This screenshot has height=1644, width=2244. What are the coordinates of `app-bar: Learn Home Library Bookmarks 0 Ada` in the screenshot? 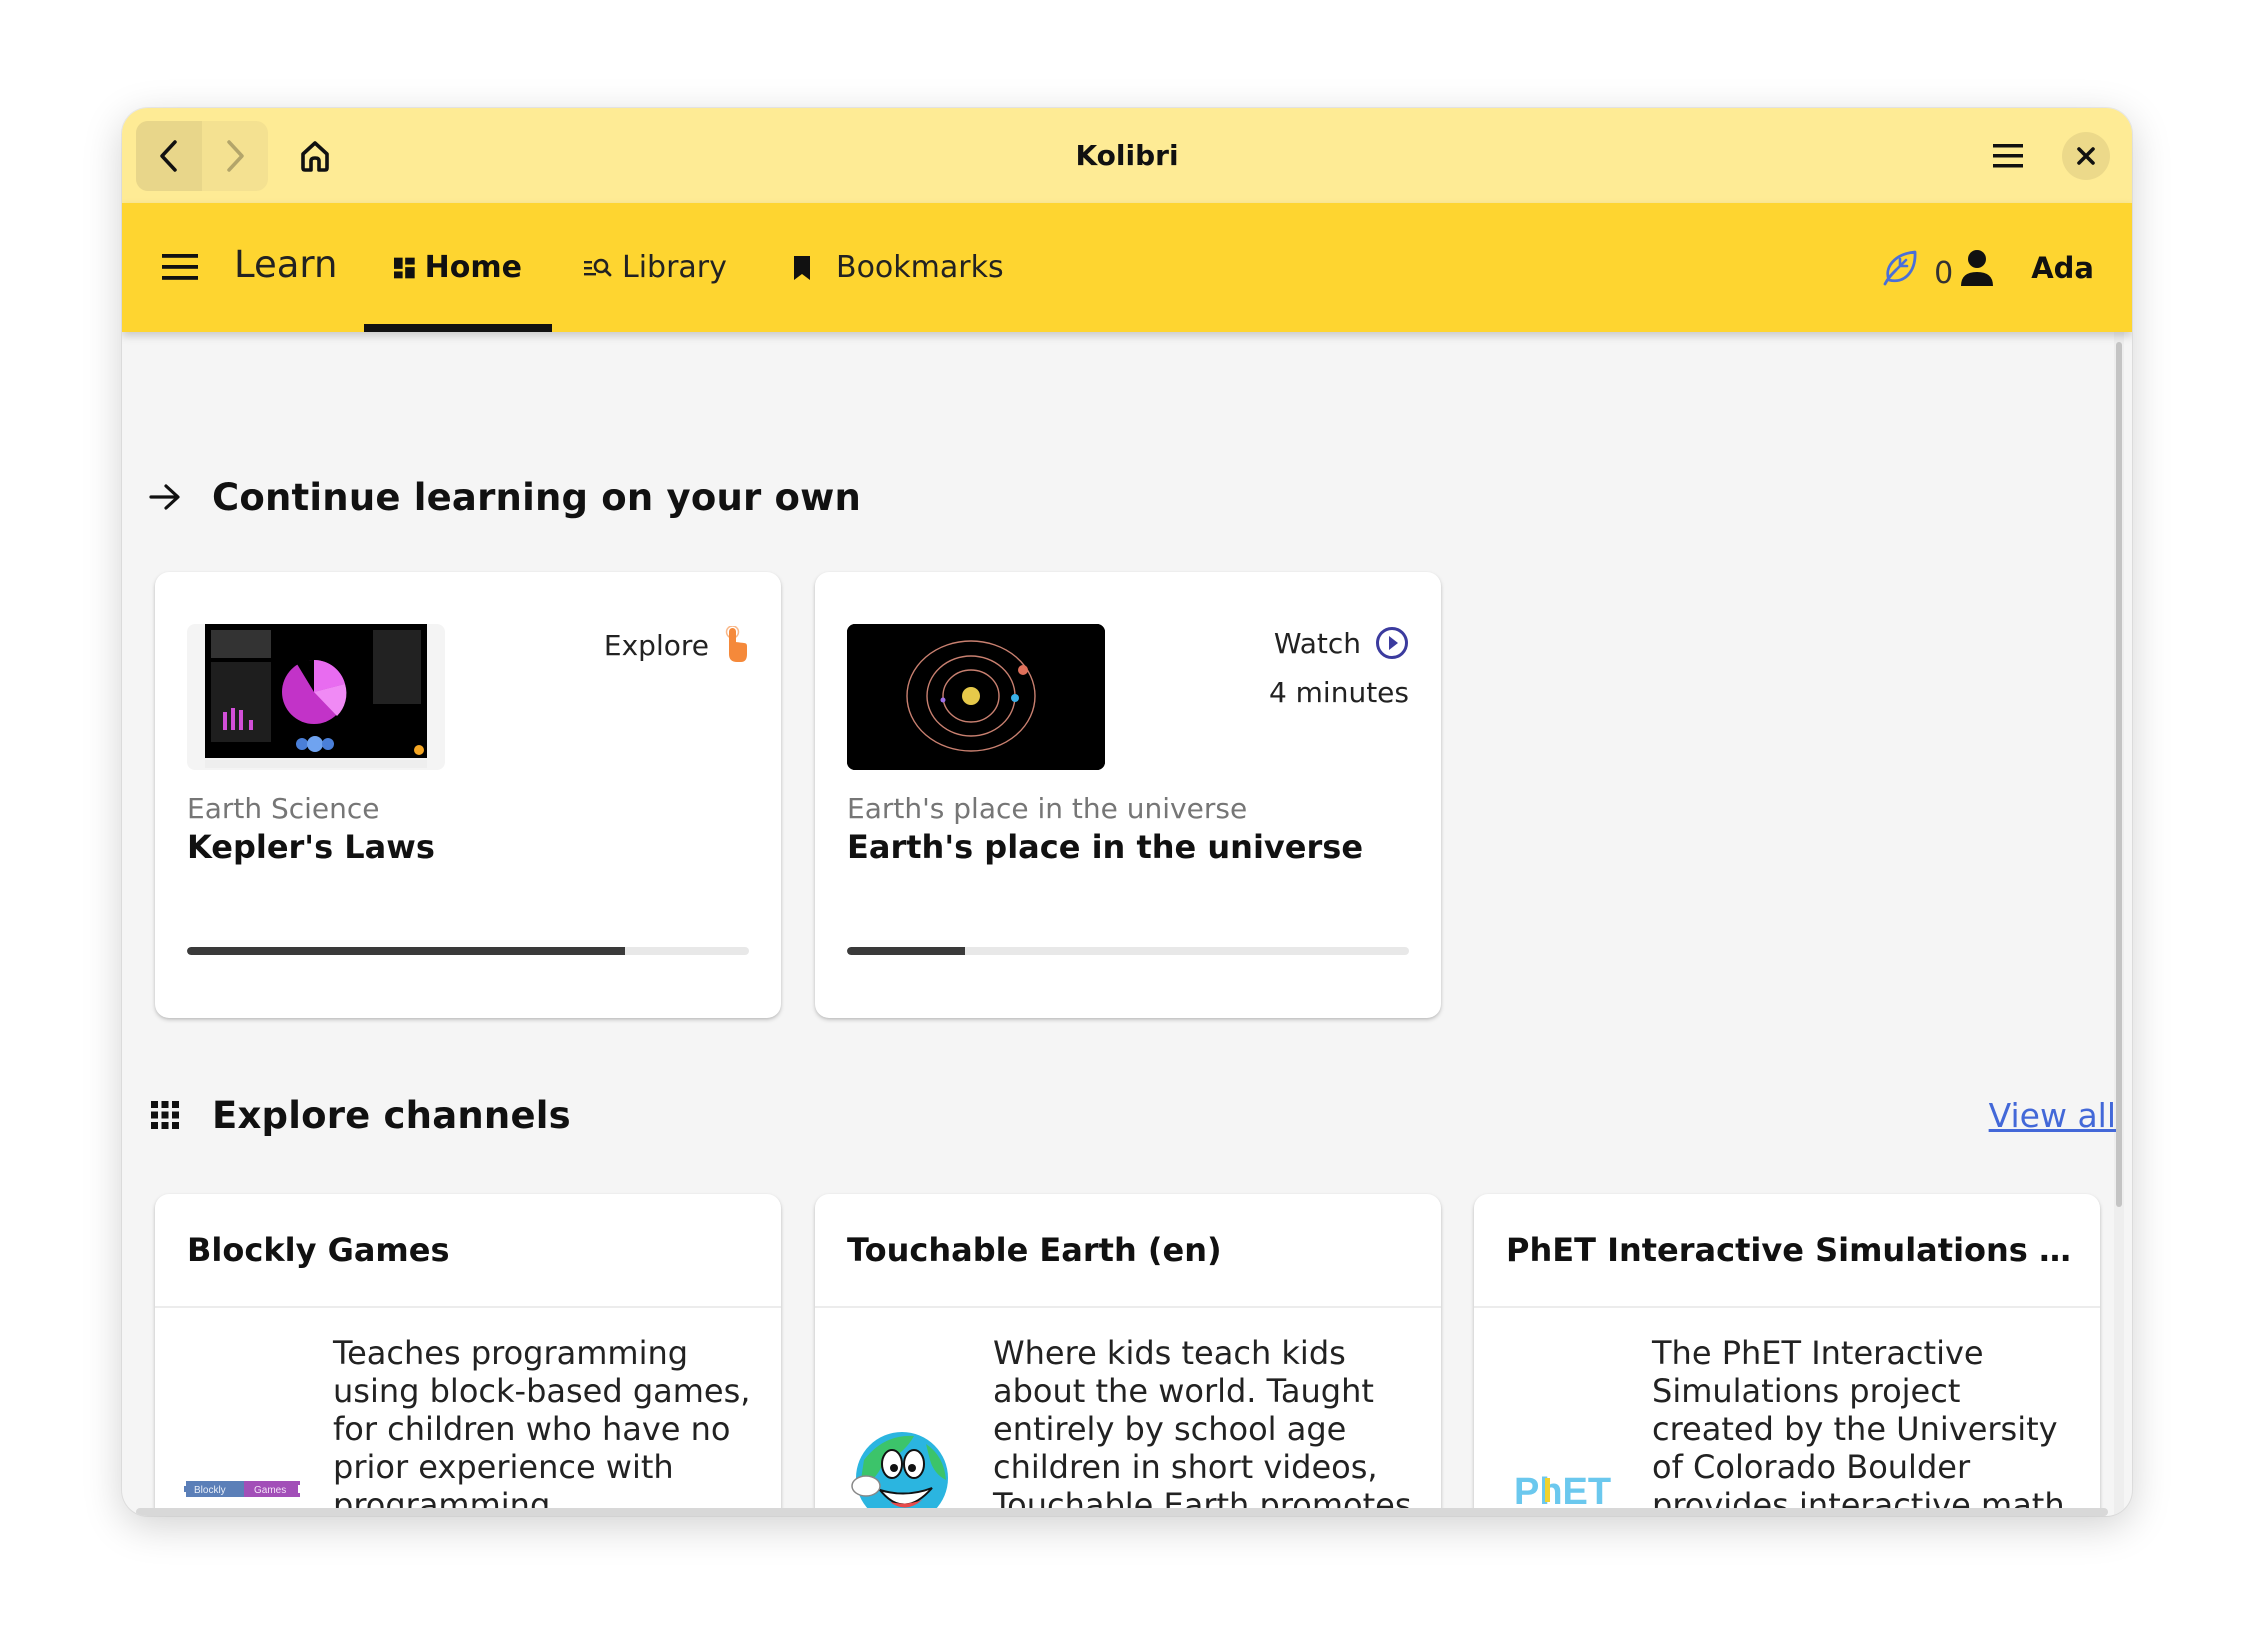 It's located at (1127, 267).